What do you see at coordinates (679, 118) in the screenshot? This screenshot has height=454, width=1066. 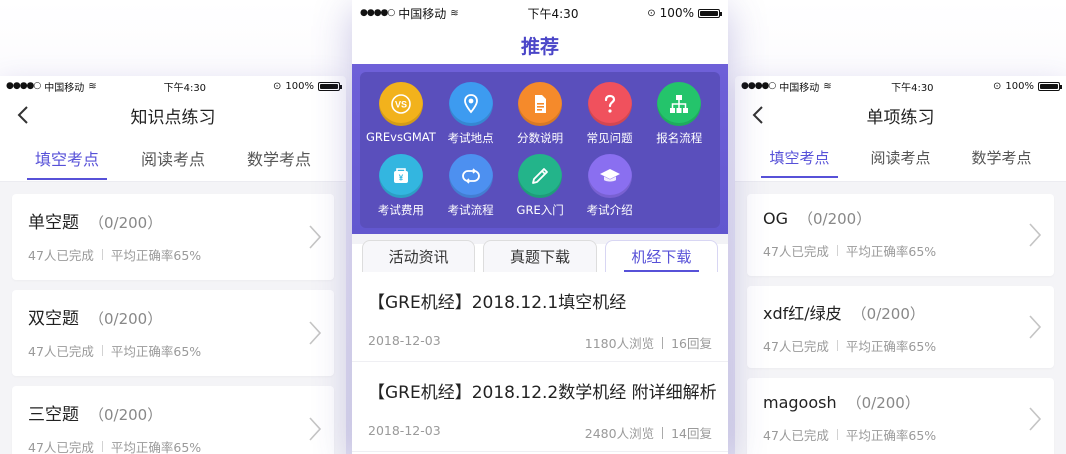 I see `feature-registration: 报名流程` at bounding box center [679, 118].